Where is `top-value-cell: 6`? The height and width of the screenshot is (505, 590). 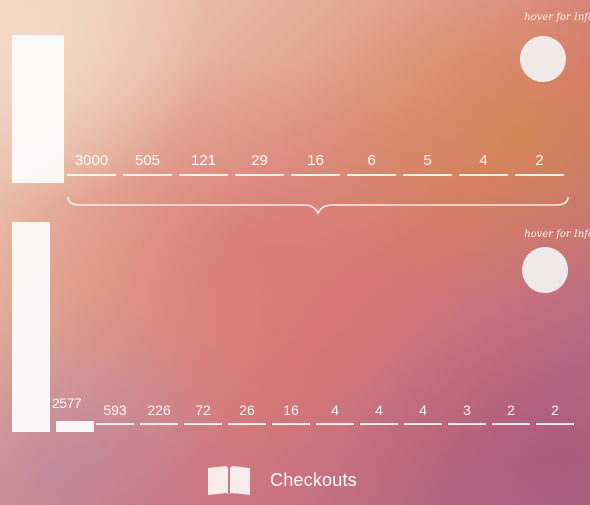
top-value-cell: 6 is located at coordinates (371, 164).